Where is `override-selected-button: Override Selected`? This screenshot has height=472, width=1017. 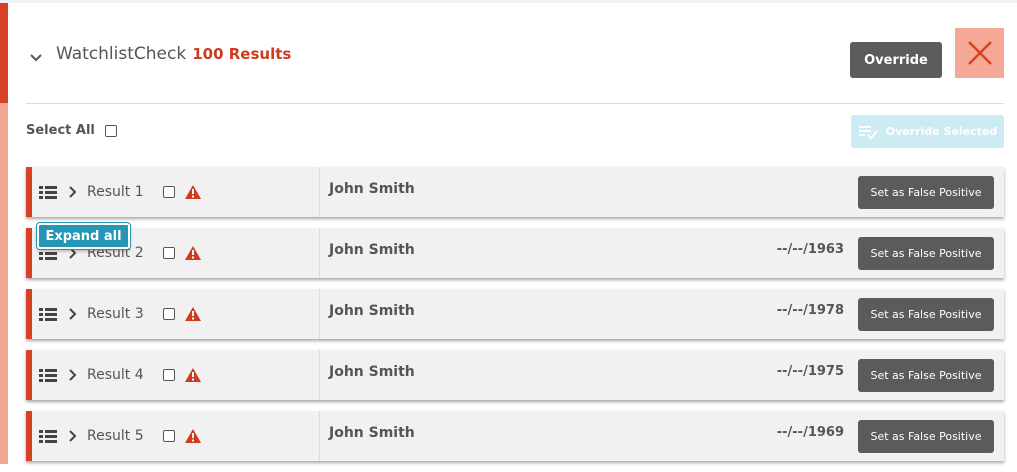
override-selected-button: Override Selected is located at coordinates (927, 131).